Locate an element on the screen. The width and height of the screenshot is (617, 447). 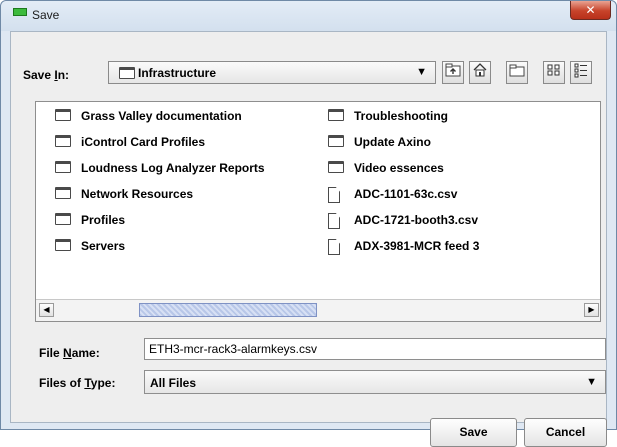
save-button: Save is located at coordinates (473, 432).